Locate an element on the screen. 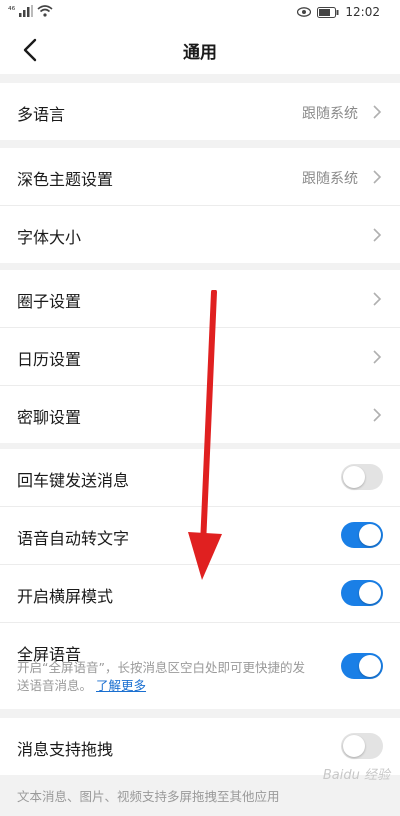  voice-to-text-label: 语音自动转文字 is located at coordinates (73, 538).